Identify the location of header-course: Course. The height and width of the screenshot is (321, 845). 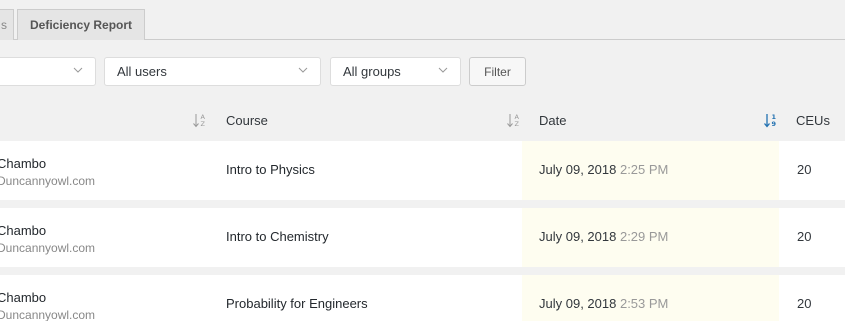
(247, 120).